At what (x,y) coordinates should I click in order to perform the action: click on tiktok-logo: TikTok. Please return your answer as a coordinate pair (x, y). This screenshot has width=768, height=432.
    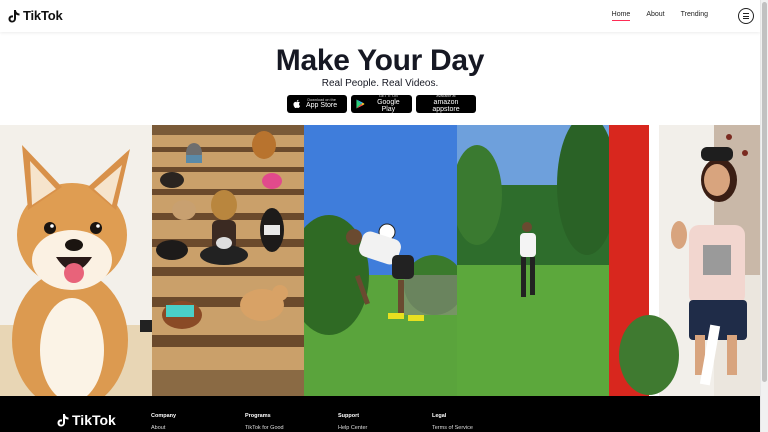
    Looking at the image, I should click on (35, 15).